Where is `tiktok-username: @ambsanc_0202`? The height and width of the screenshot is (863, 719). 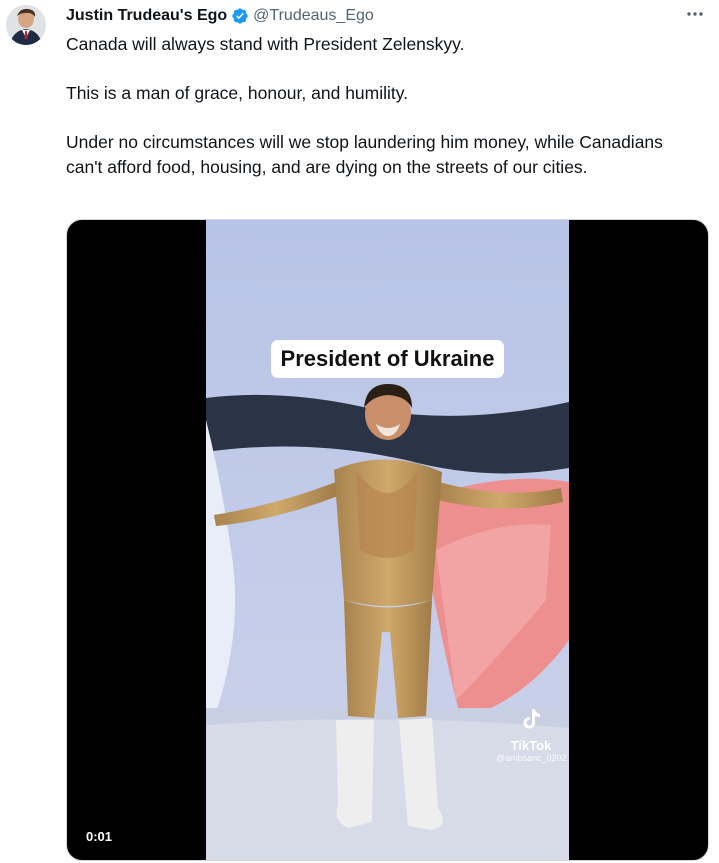
tiktok-username: @ambsanc_0202 is located at coordinates (531, 758).